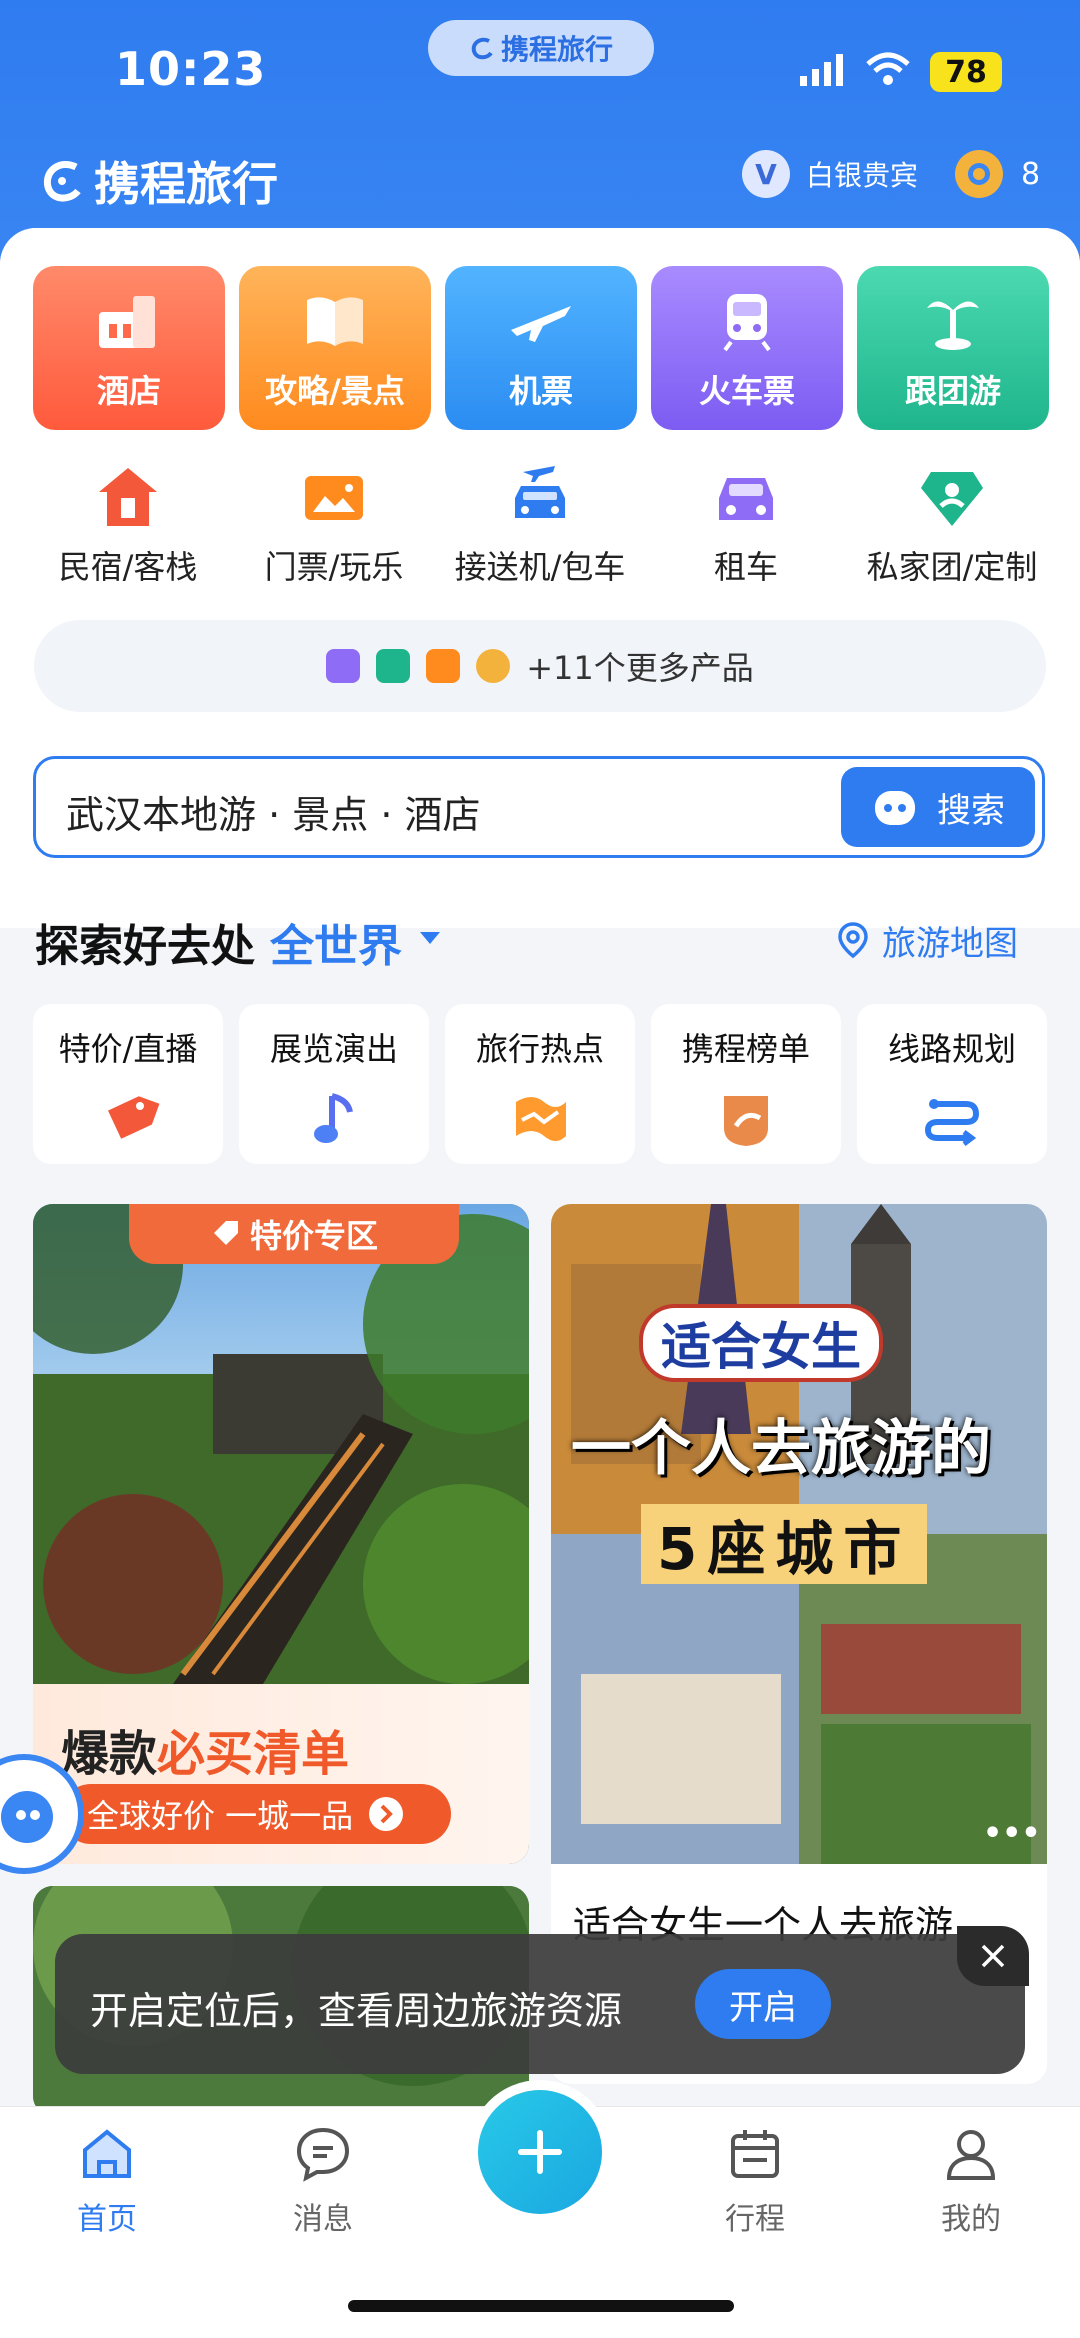 The height and width of the screenshot is (2338, 1080). Describe the element at coordinates (540, 525) in the screenshot. I see `transfer-entry: 接送机/包车` at that location.